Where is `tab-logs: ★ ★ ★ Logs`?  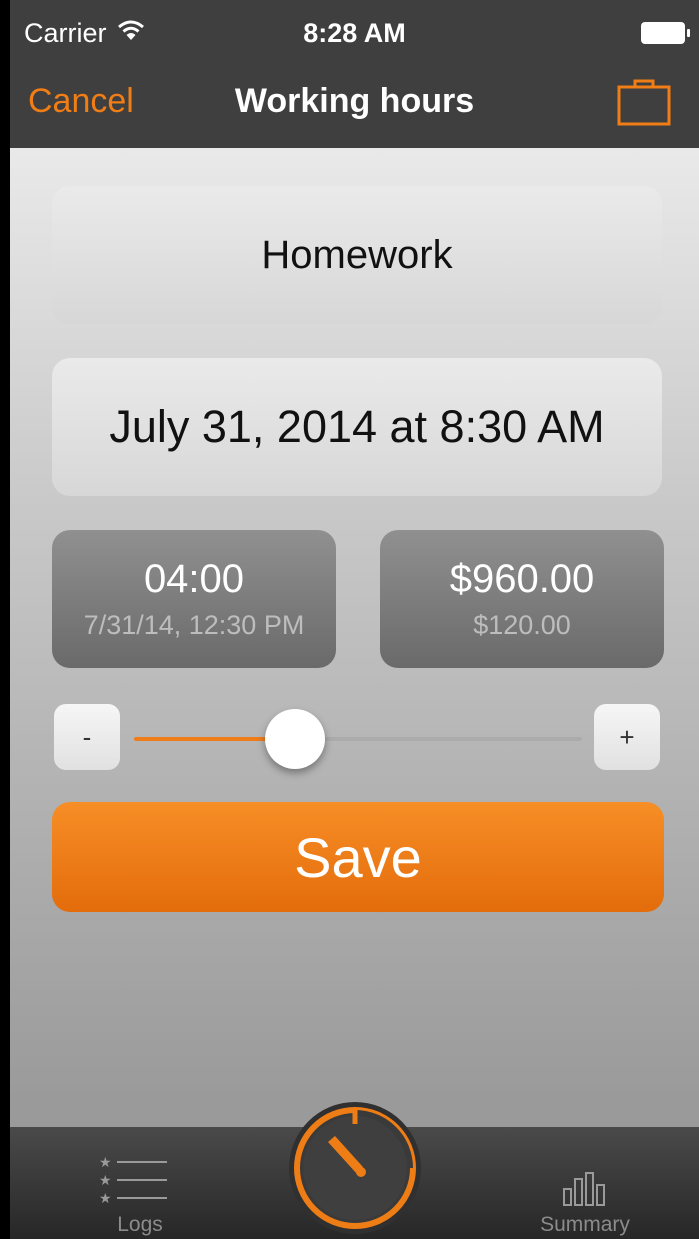
tab-logs: ★ ★ ★ Logs is located at coordinates (140, 1195).